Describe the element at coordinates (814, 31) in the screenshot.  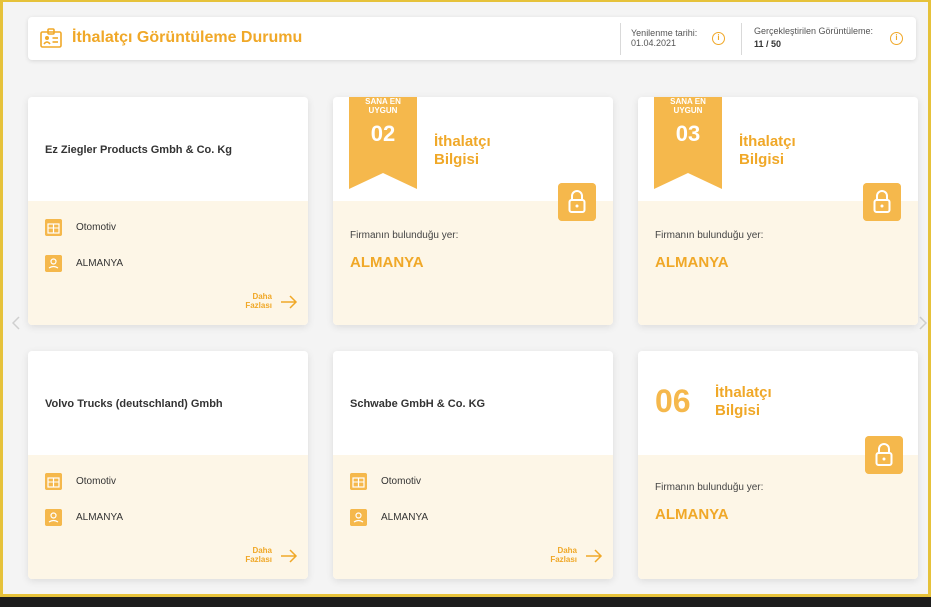
I see `views-label: Gerçekleştirilen Görüntüleme:` at that location.